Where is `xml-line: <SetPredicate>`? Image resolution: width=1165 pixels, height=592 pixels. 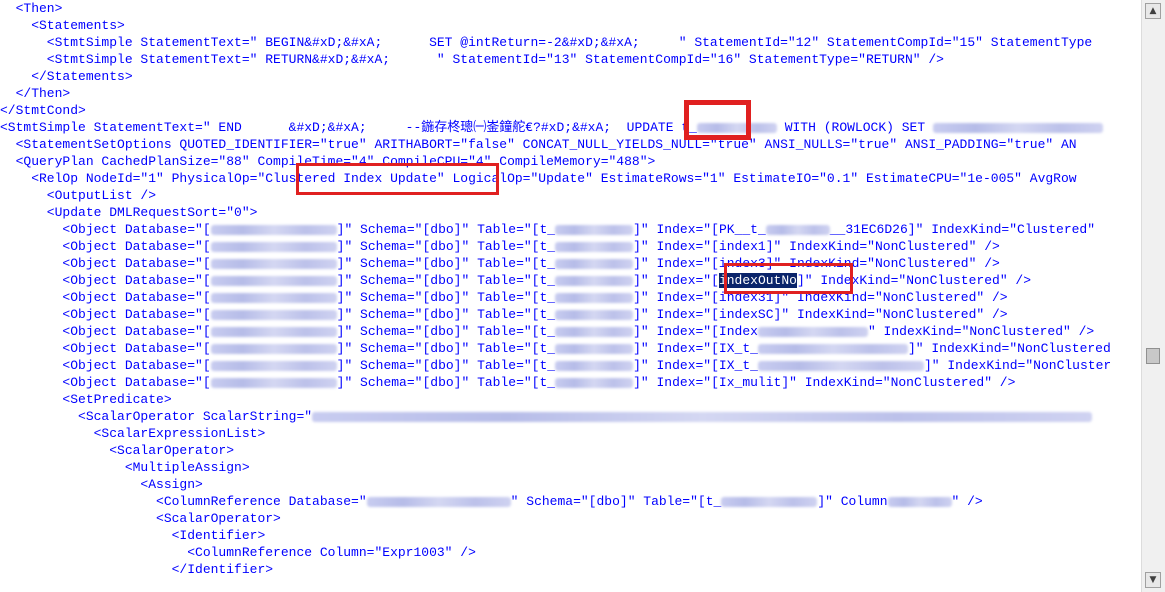 xml-line: <SetPredicate> is located at coordinates (86, 399).